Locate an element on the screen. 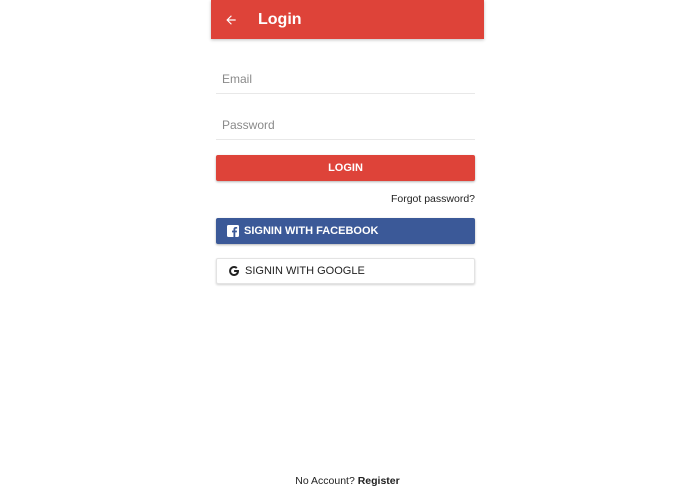 This screenshot has height=494, width=695. login-button: LOGIN is located at coordinates (345, 168).